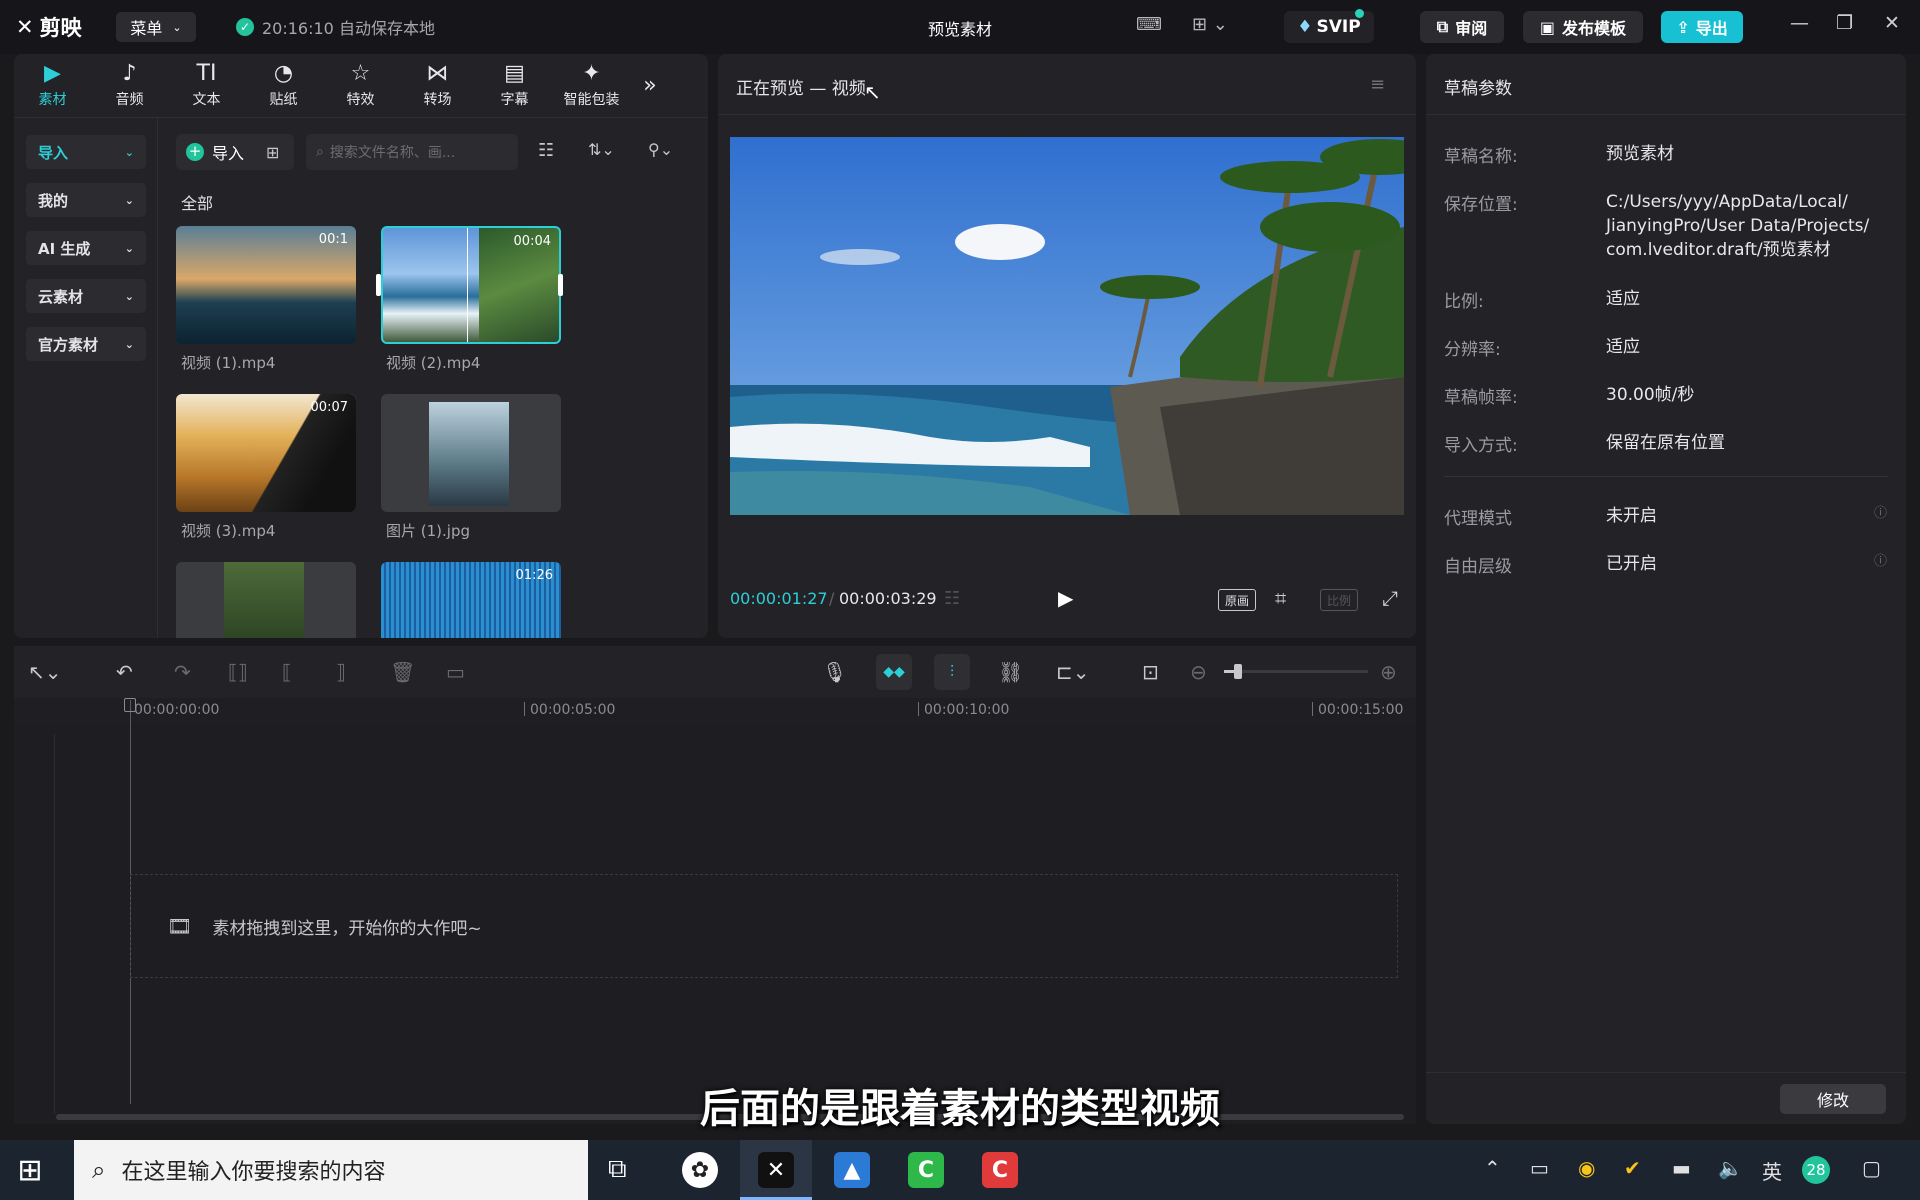  What do you see at coordinates (360, 86) in the screenshot?
I see `tab-effects: ☆ 特效` at bounding box center [360, 86].